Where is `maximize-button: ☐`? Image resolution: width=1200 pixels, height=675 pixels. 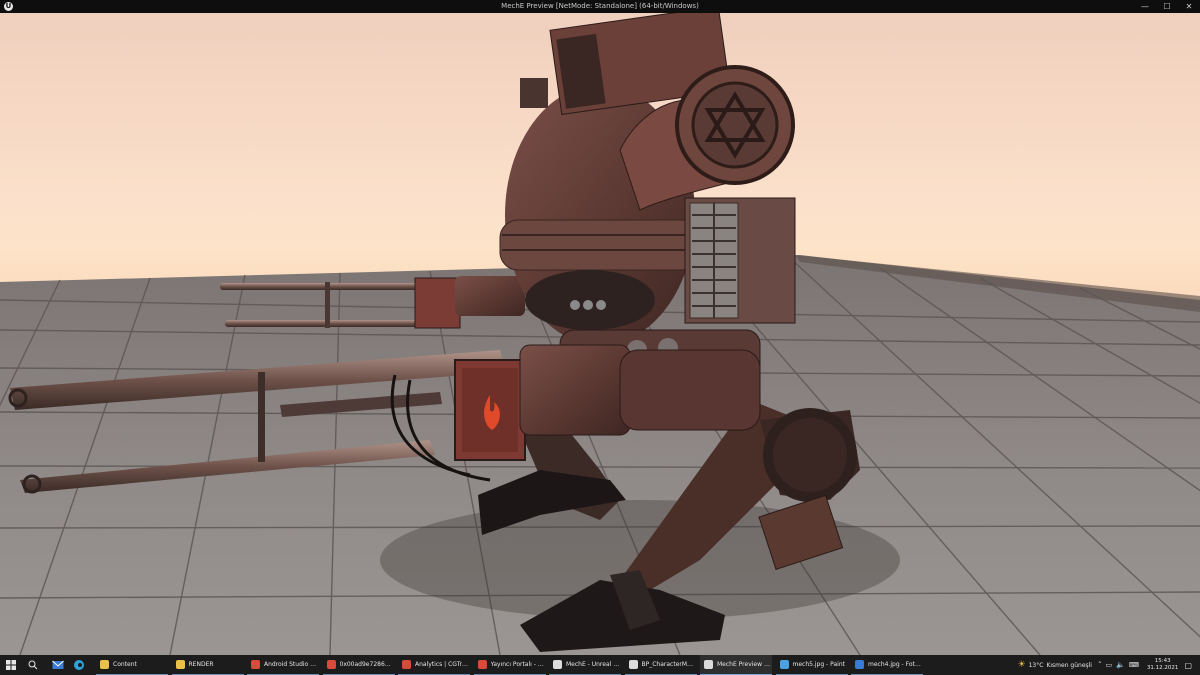 maximize-button: ☐ is located at coordinates (1167, 6).